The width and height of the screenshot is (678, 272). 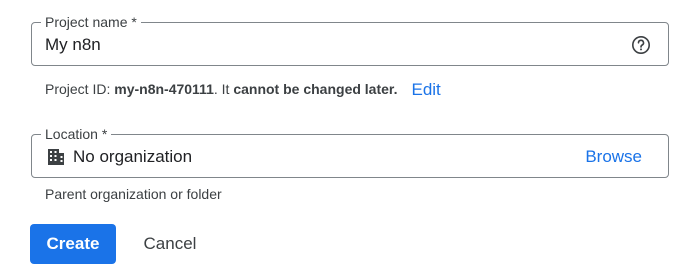 I want to click on project-id-value: my-n8n-470111, so click(x=164, y=89).